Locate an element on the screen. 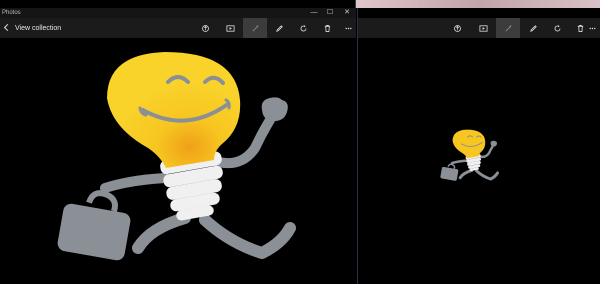 The height and width of the screenshot is (284, 600). minimize-button: — is located at coordinates (314, 13).